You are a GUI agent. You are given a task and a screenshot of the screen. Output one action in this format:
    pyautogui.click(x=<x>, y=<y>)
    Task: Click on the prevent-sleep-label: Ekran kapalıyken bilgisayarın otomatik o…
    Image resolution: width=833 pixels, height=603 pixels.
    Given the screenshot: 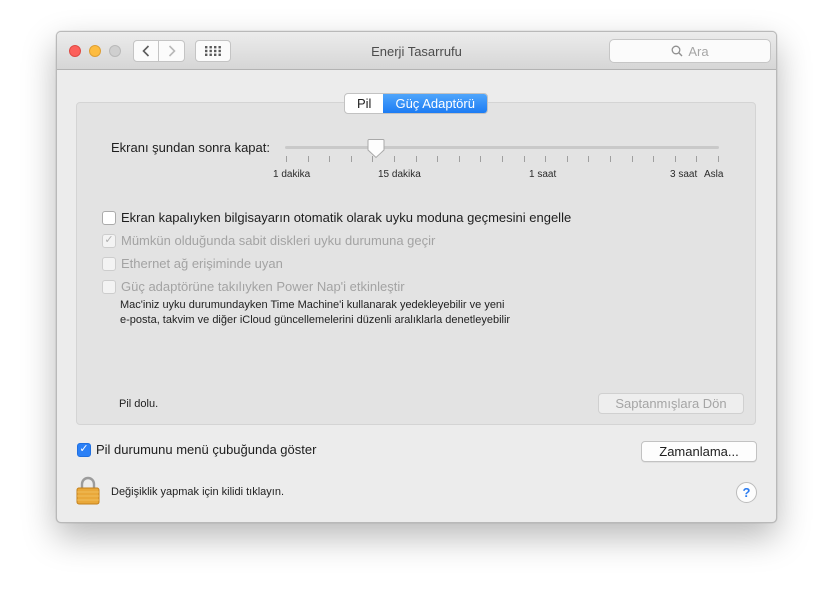 What is the action you would take?
    pyautogui.click(x=346, y=217)
    